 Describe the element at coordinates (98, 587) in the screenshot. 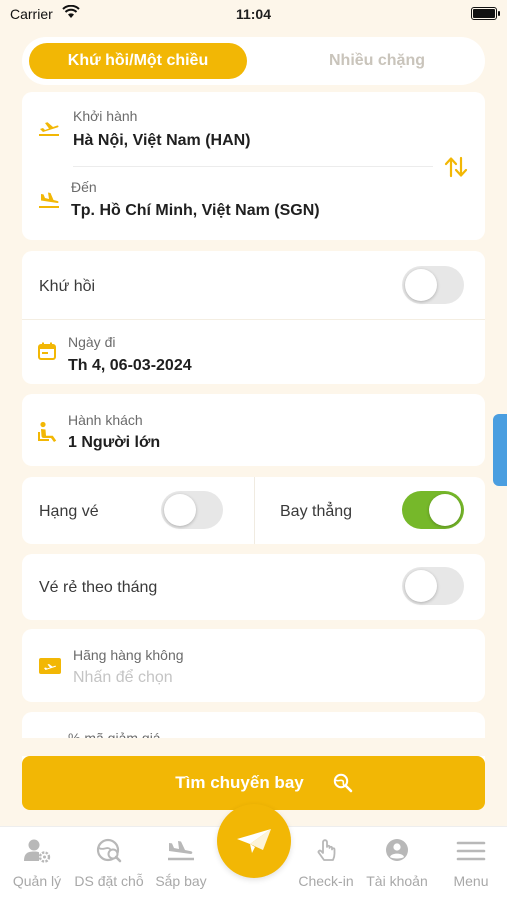

I see `monthly-cheap-label: Vé rẻ theo tháng` at that location.